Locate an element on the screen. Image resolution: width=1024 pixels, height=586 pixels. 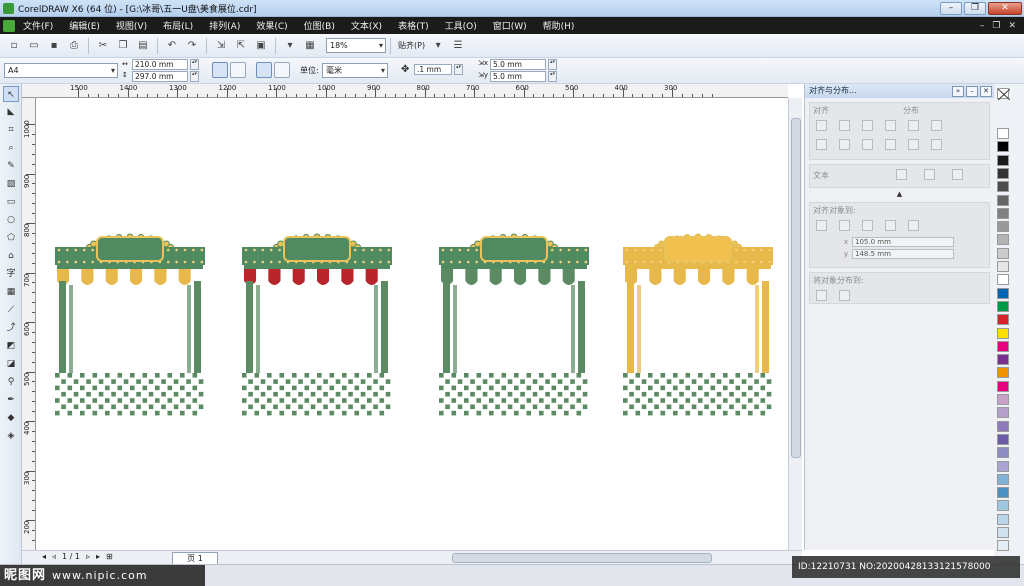
distribute-middle-icon is located at coordinates (913, 144).